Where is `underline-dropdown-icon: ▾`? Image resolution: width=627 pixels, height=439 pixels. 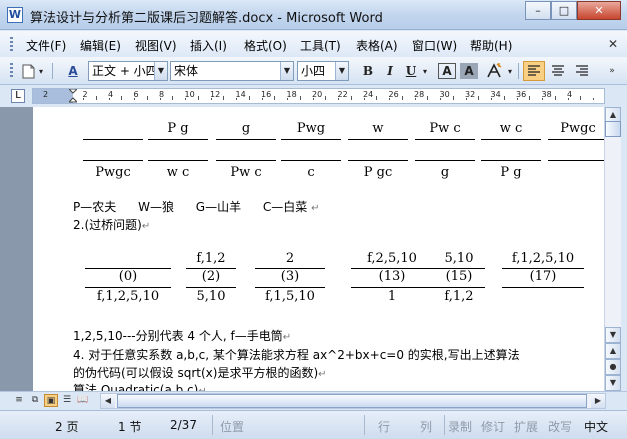
underline-dropdown-icon: ▾ is located at coordinates (425, 71).